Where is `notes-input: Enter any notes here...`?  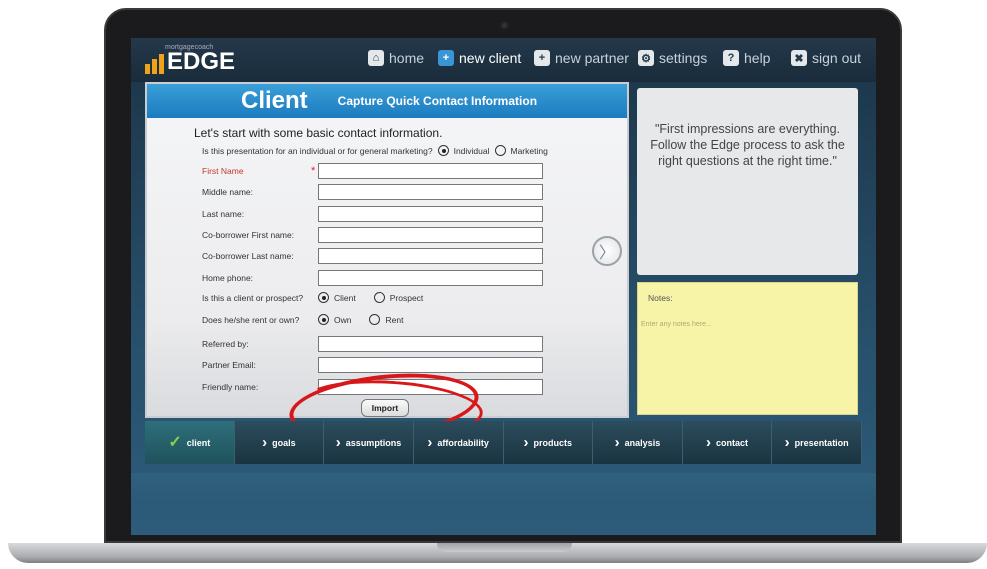
notes-input: Enter any notes here... is located at coordinates (676, 324).